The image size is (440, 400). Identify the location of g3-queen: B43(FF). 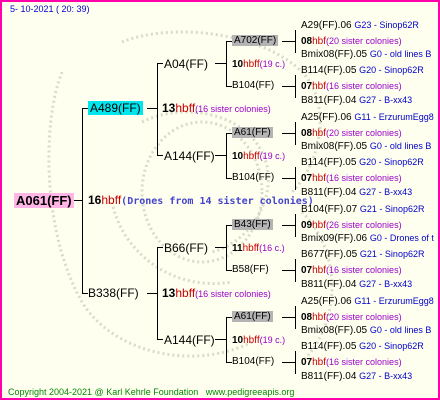
(252, 225).